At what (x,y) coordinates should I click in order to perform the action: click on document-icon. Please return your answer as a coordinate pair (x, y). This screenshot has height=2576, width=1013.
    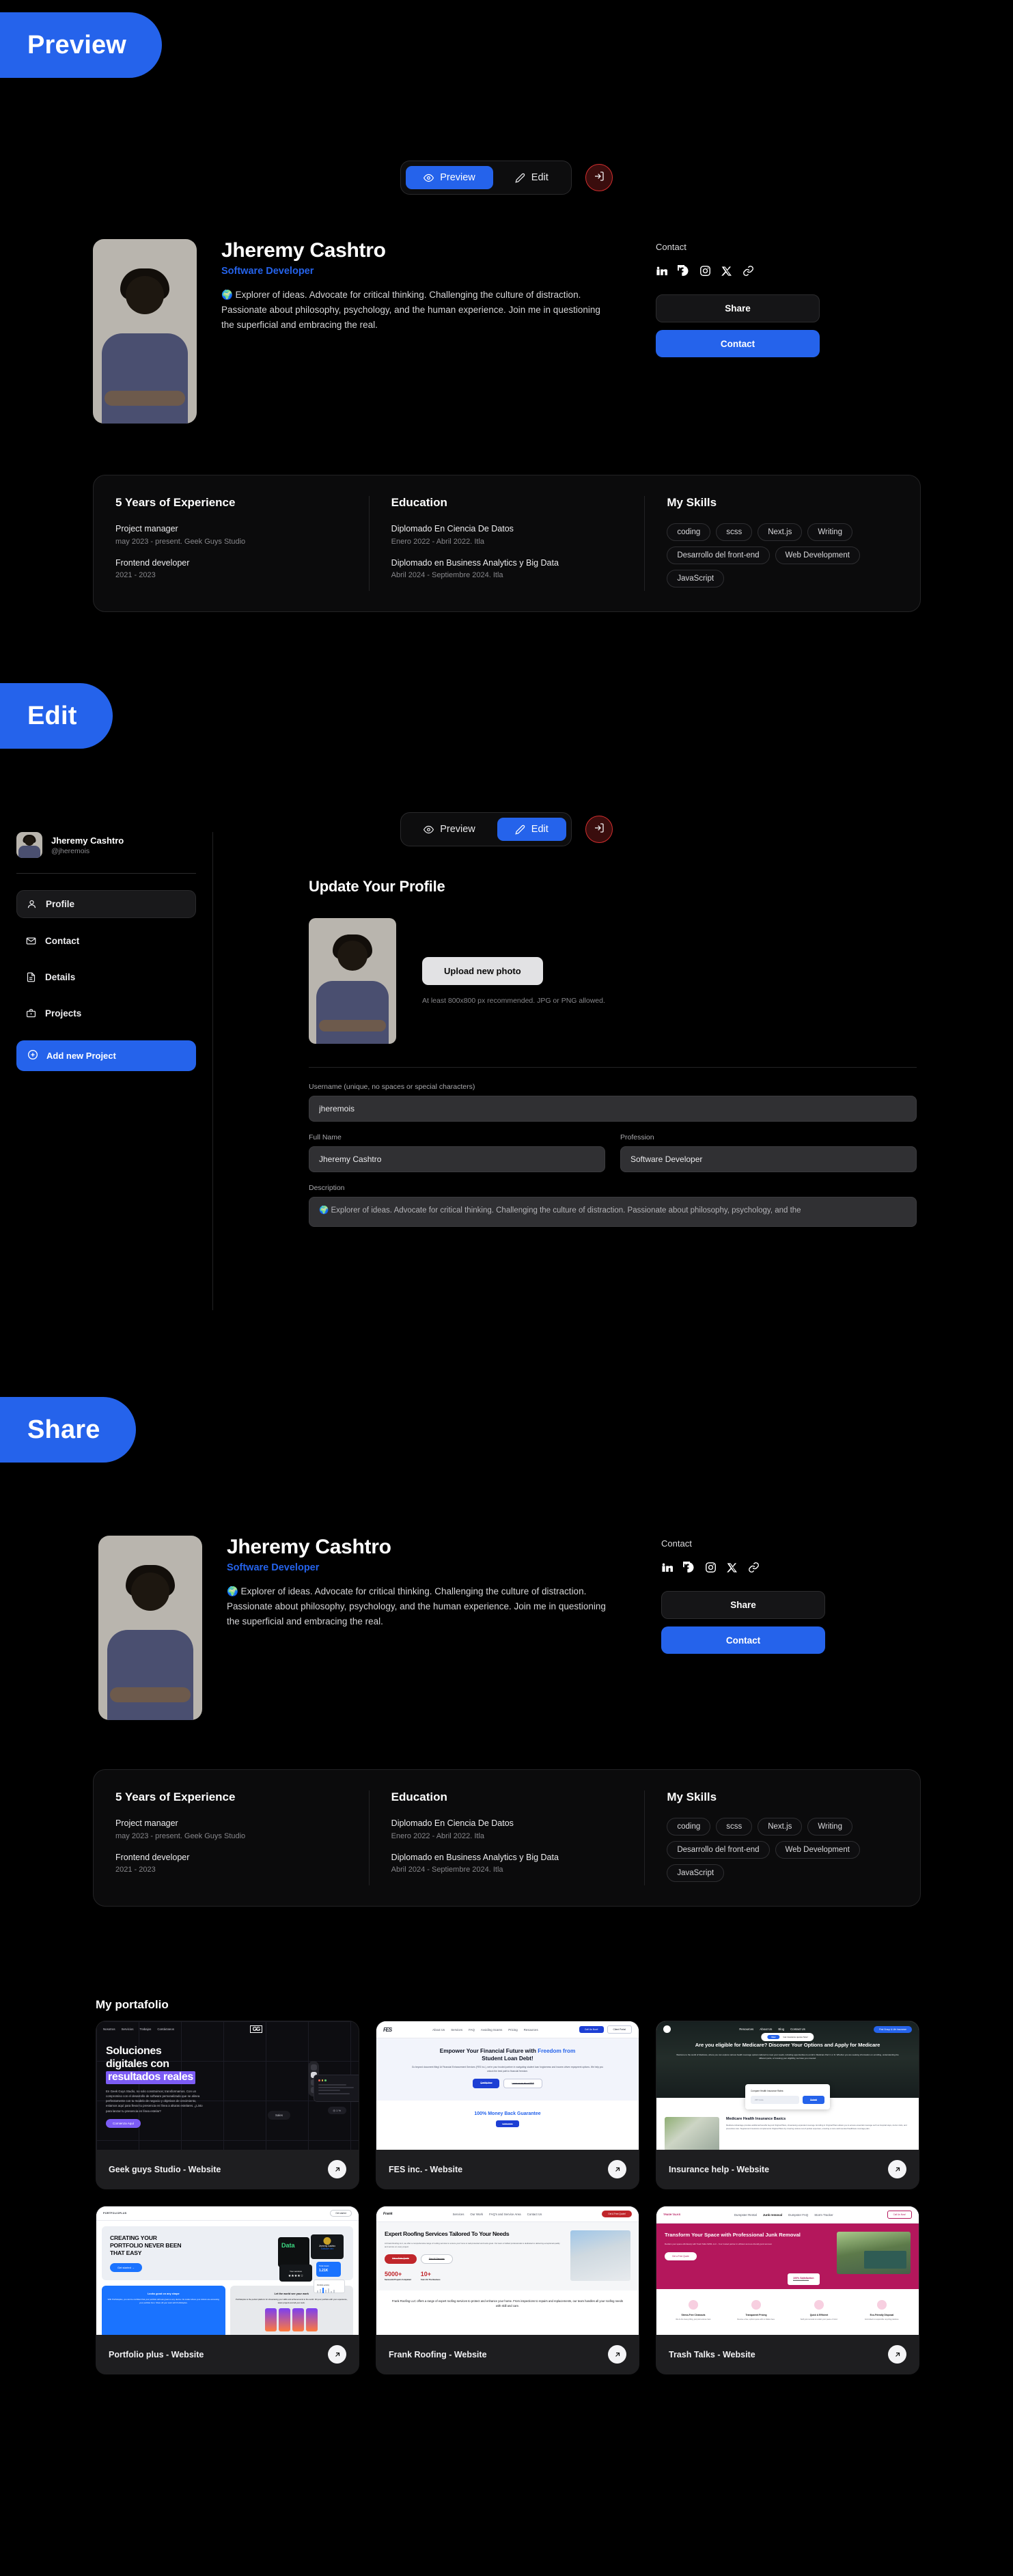
    Looking at the image, I should click on (31, 977).